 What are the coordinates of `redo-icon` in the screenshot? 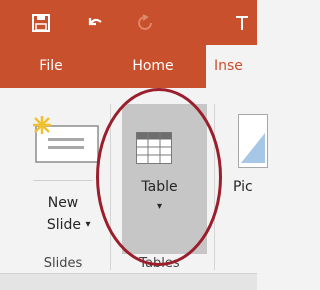 It's located at (145, 21).